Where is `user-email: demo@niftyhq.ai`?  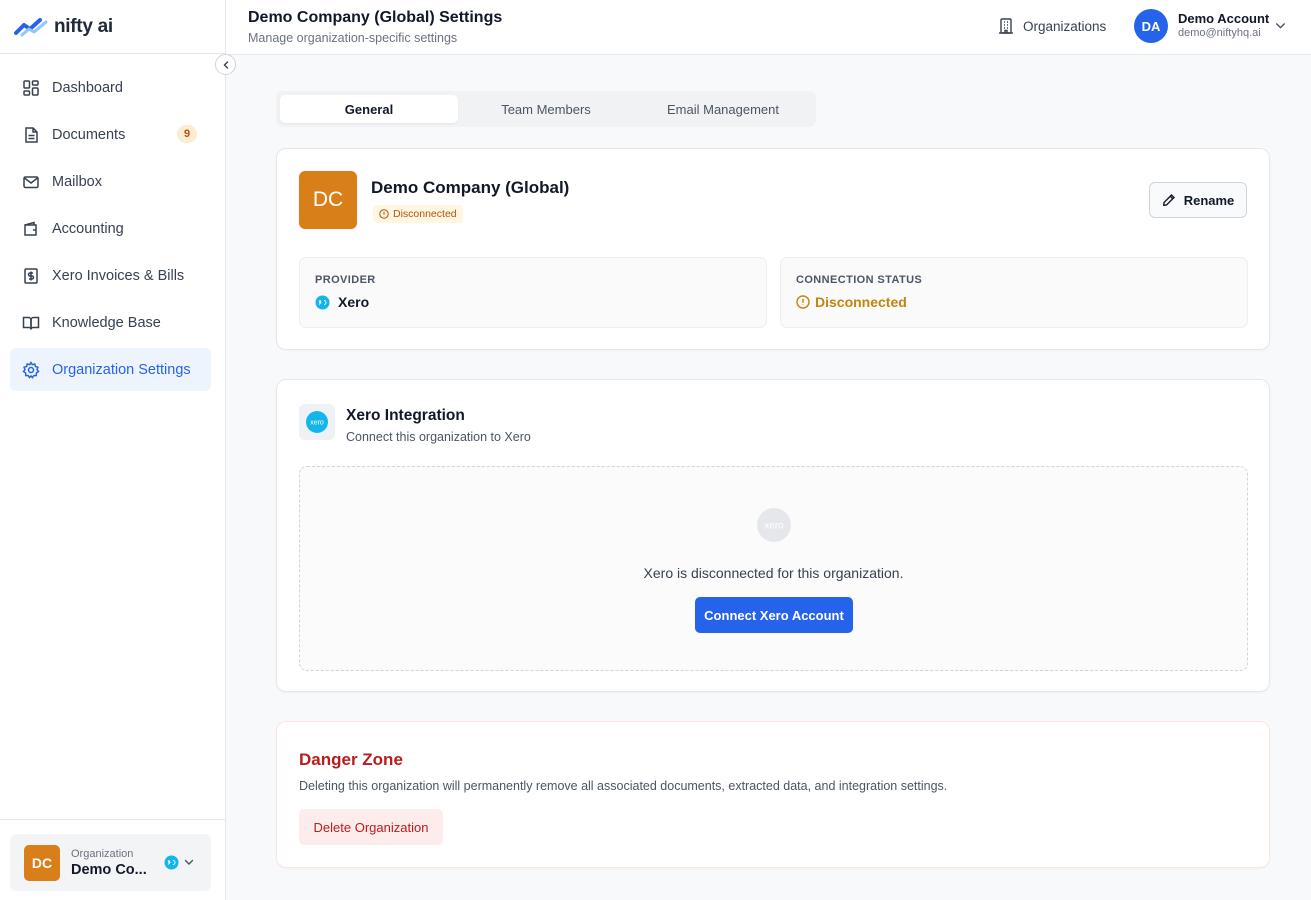
user-email: demo@niftyhq.ai is located at coordinates (1219, 33).